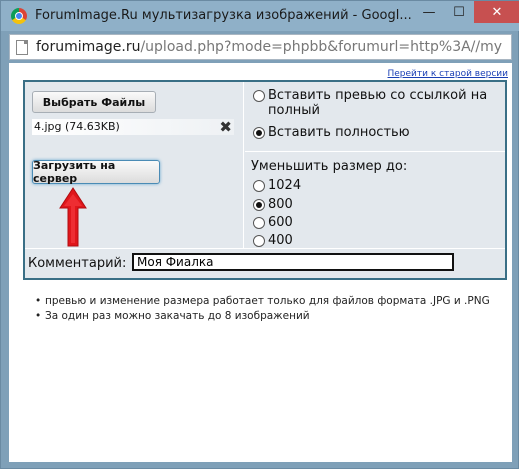  What do you see at coordinates (280, 240) in the screenshot?
I see `resize-option-label: 400` at bounding box center [280, 240].